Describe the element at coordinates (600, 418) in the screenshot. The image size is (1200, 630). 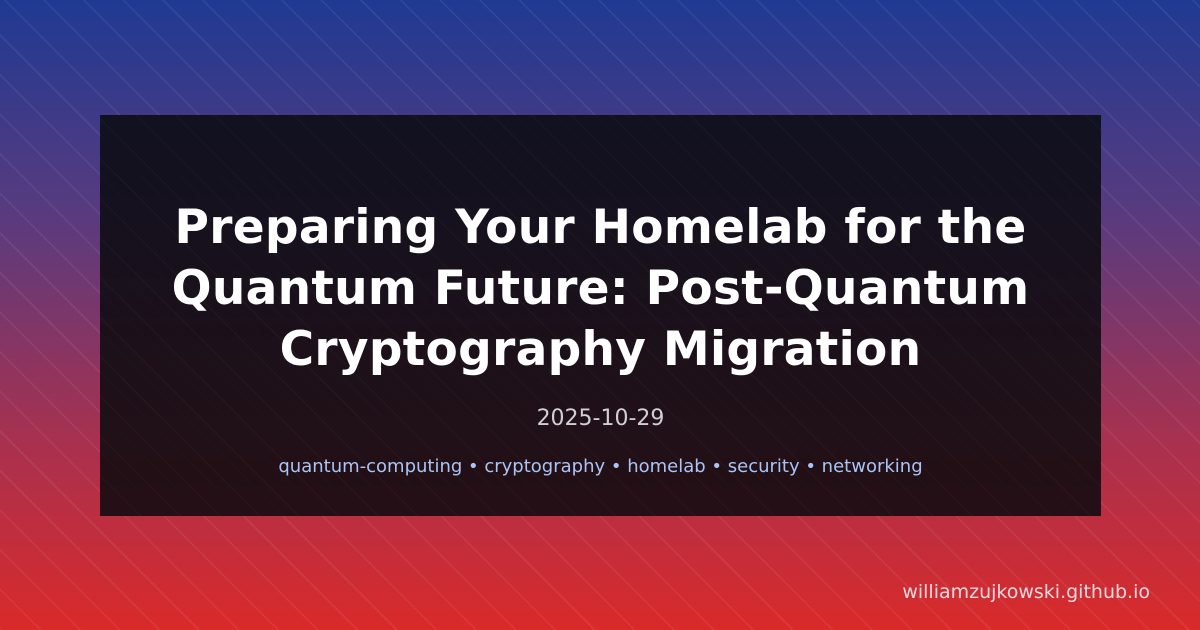
I see `post-date: 2025-10-29` at that location.